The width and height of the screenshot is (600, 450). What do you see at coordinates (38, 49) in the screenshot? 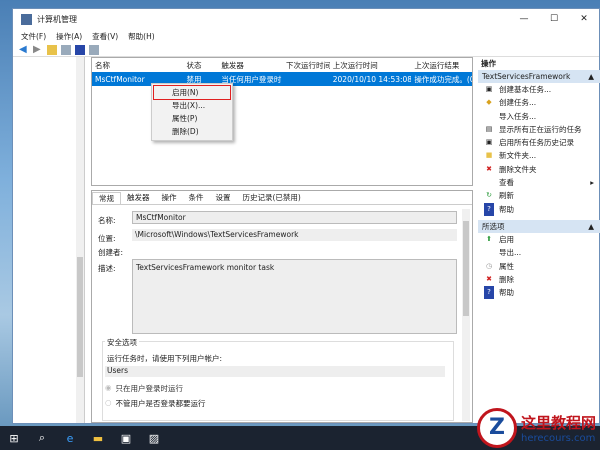
I see `forward-icon: ▶` at bounding box center [38, 49].